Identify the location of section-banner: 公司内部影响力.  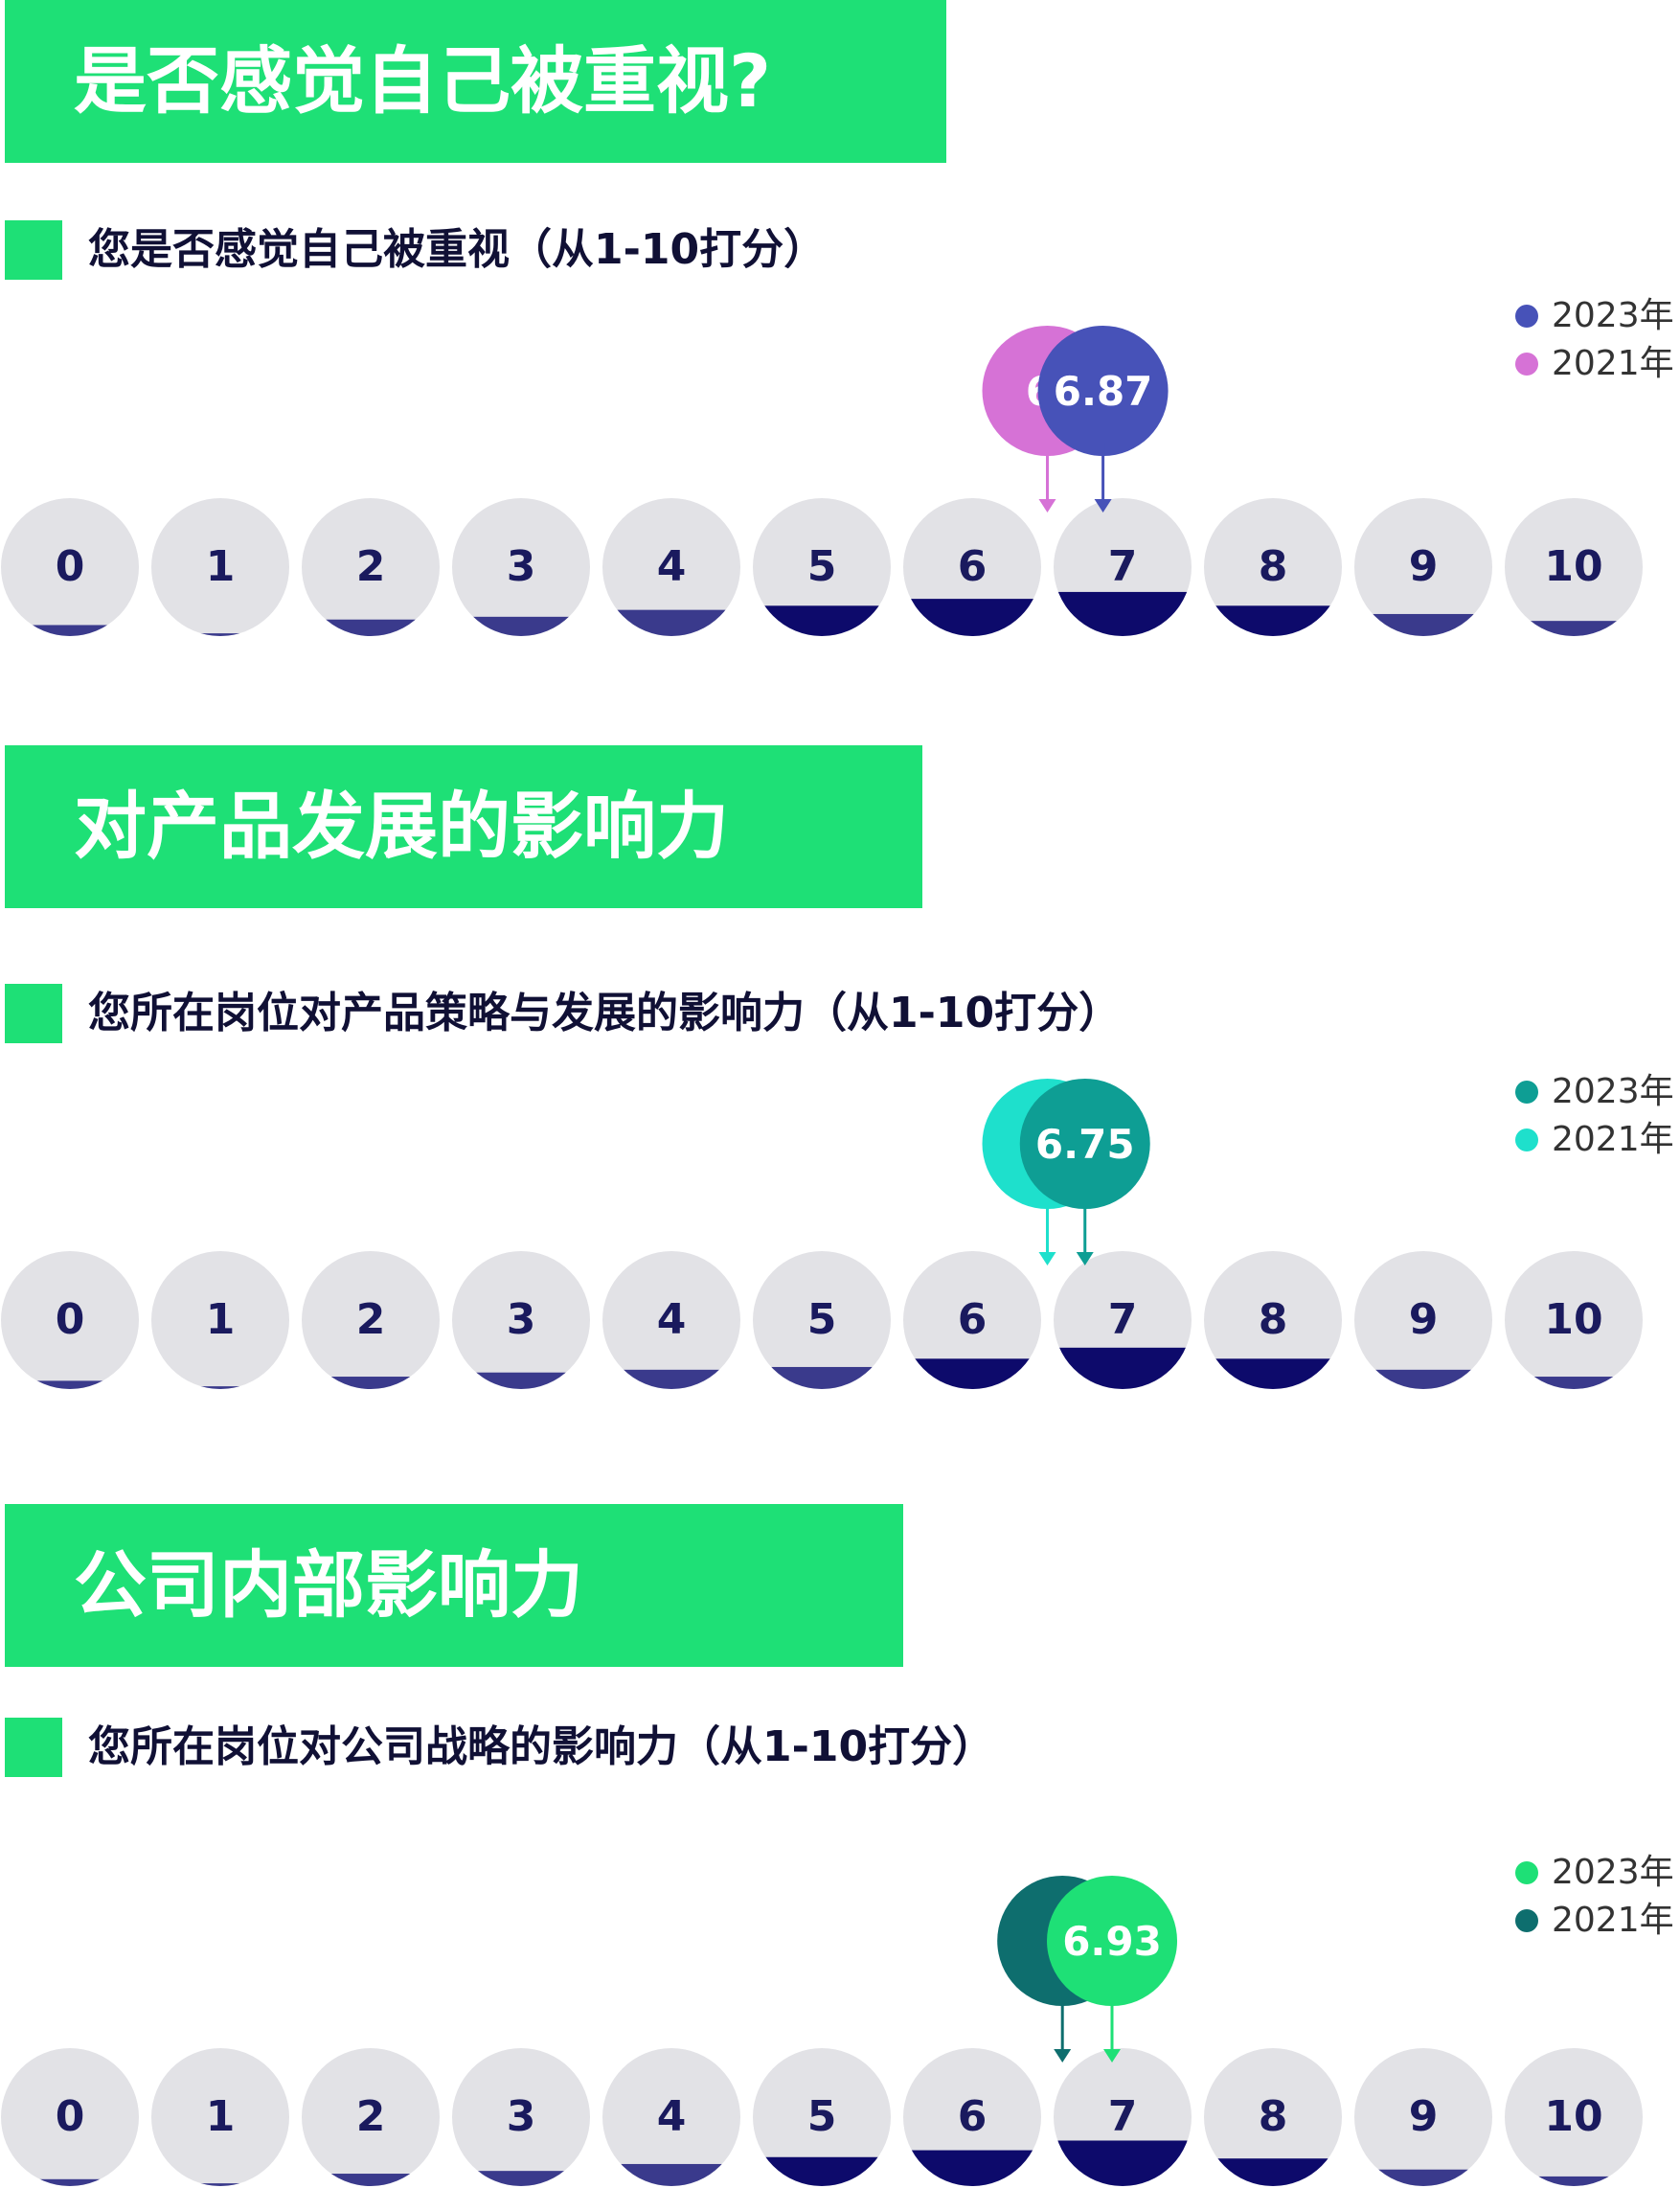
(454, 1585).